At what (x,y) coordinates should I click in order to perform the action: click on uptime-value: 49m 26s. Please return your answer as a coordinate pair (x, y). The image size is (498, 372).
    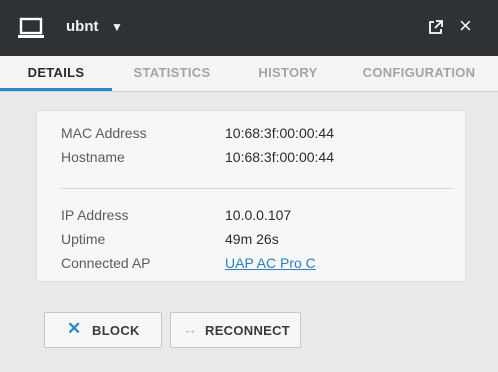
    Looking at the image, I should click on (252, 239).